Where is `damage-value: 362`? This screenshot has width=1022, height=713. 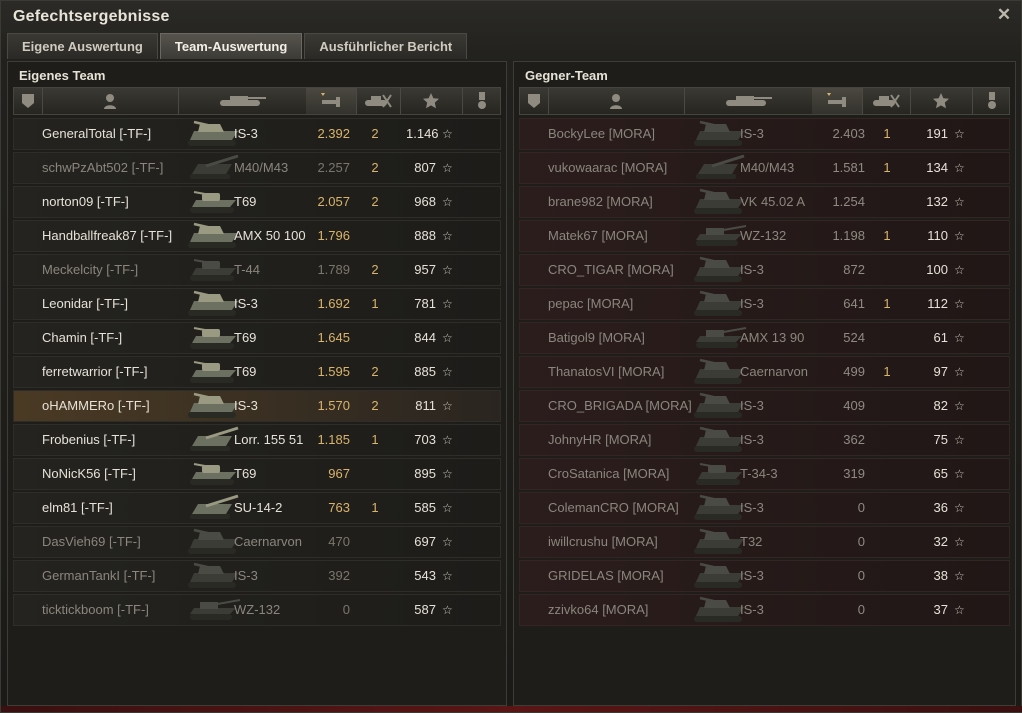
damage-value: 362 is located at coordinates (854, 439).